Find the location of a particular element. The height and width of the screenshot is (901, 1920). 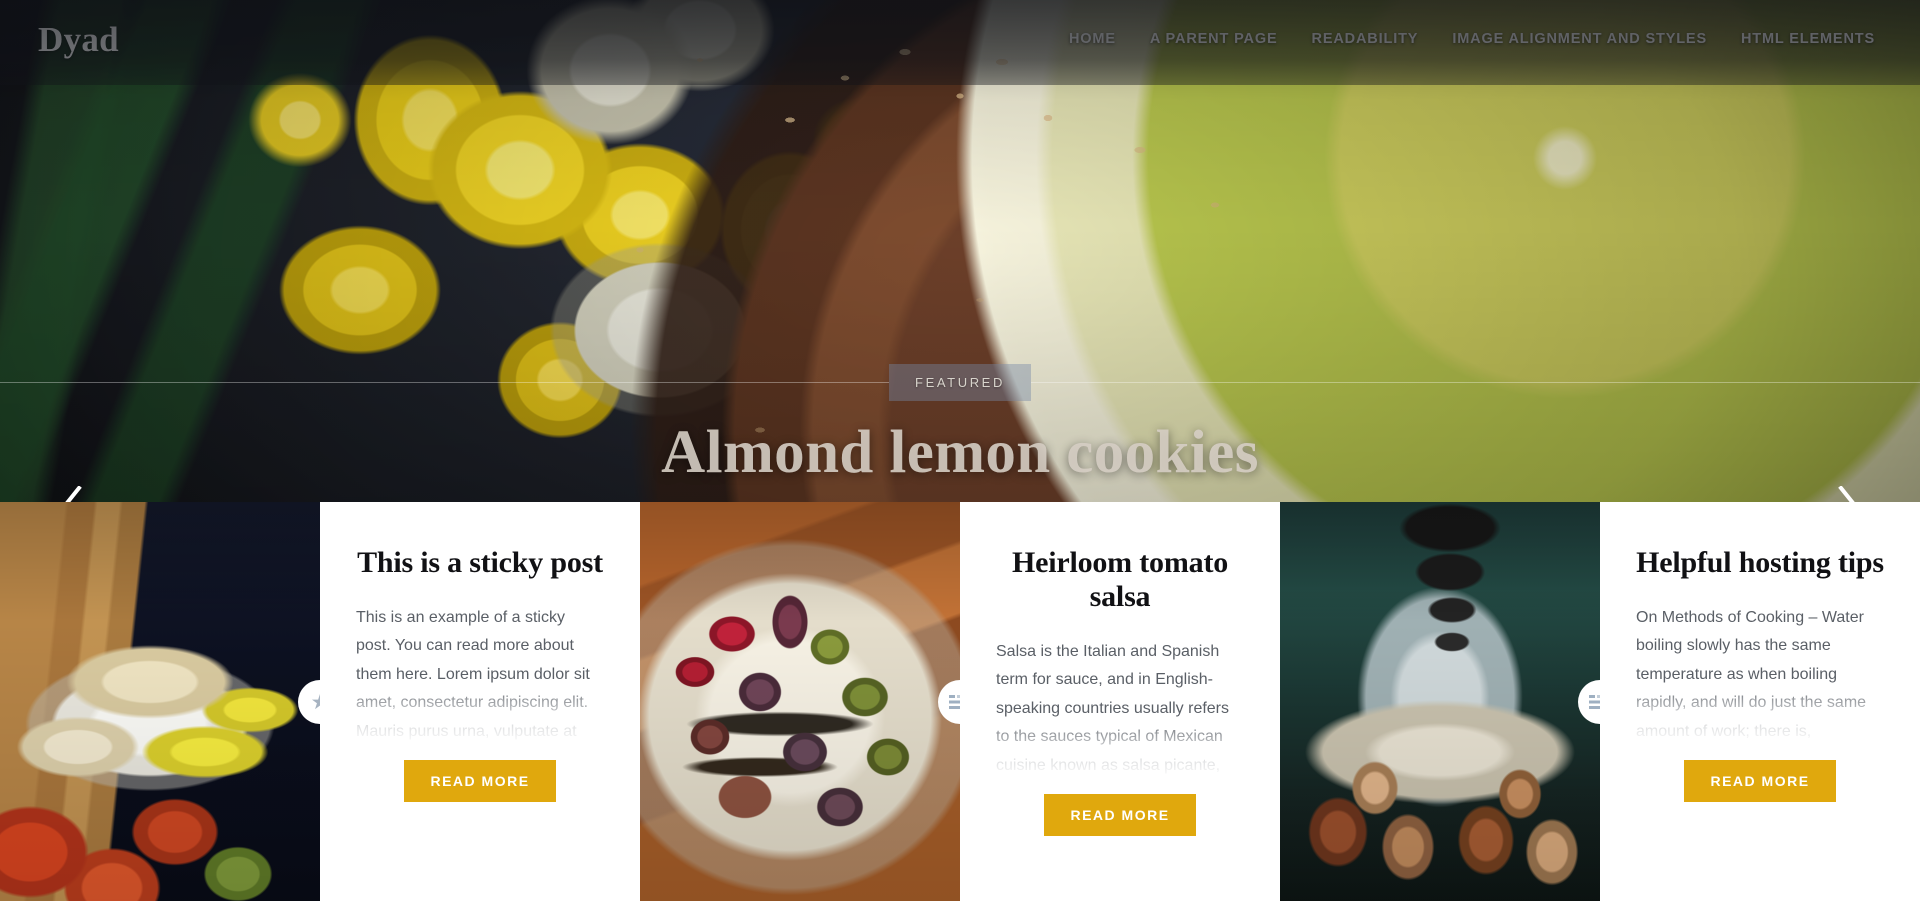

slider-next-button is located at coordinates (1847, 487).